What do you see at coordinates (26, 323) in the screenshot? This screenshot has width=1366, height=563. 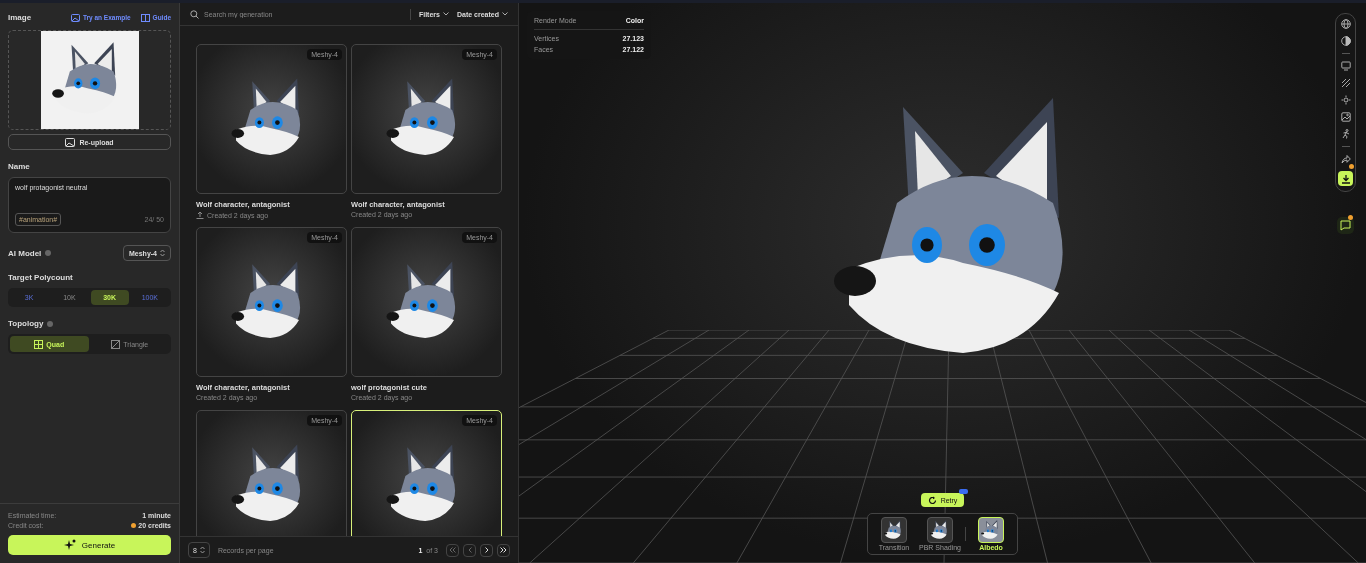 I see `topology-label: Topology` at bounding box center [26, 323].